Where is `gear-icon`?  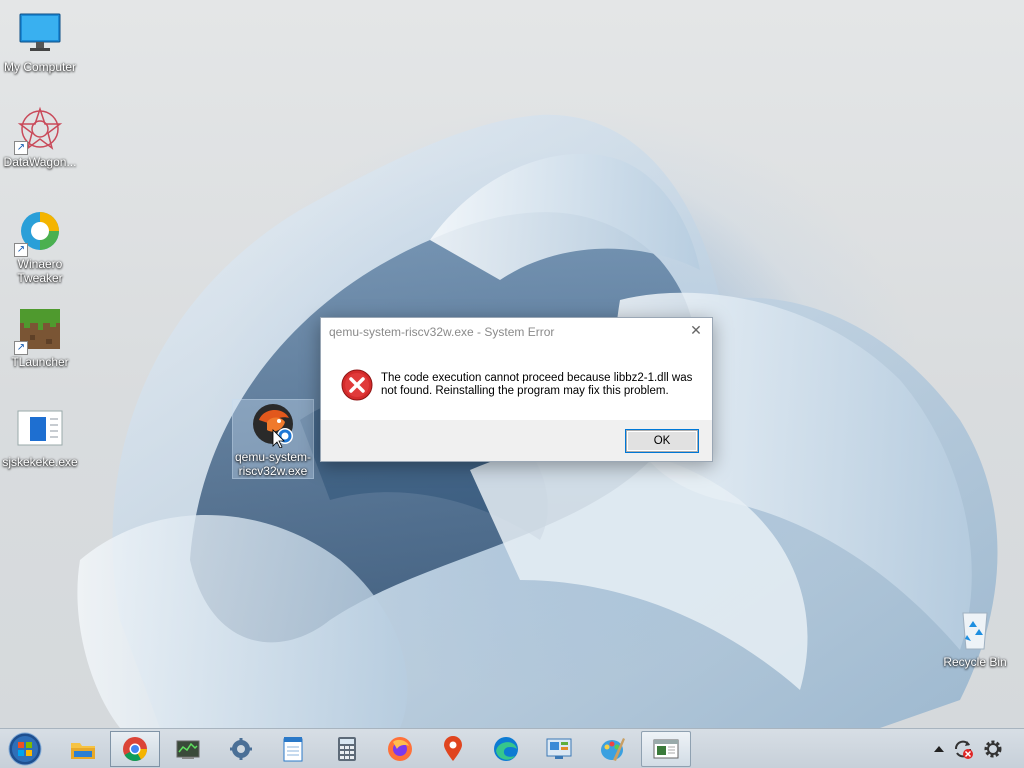 gear-icon is located at coordinates (993, 750).